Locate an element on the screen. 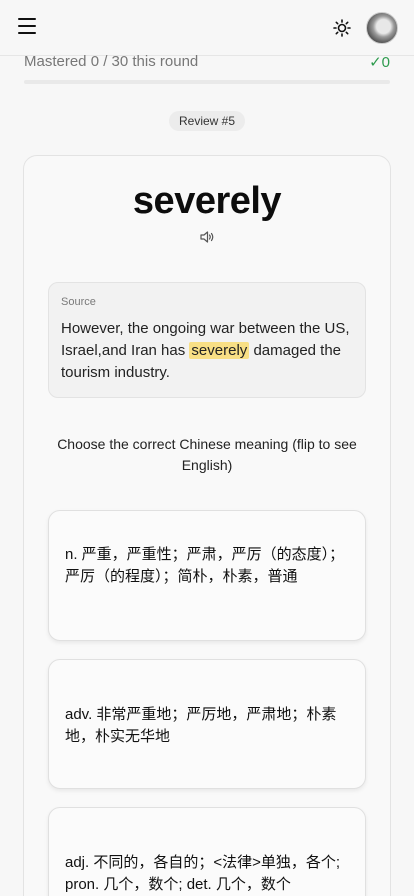 This screenshot has width=414, height=896. answer-option-text: adv. 非常严重地；严厉地，严肃地；朴素地，朴实无华地 is located at coordinates (201, 725).